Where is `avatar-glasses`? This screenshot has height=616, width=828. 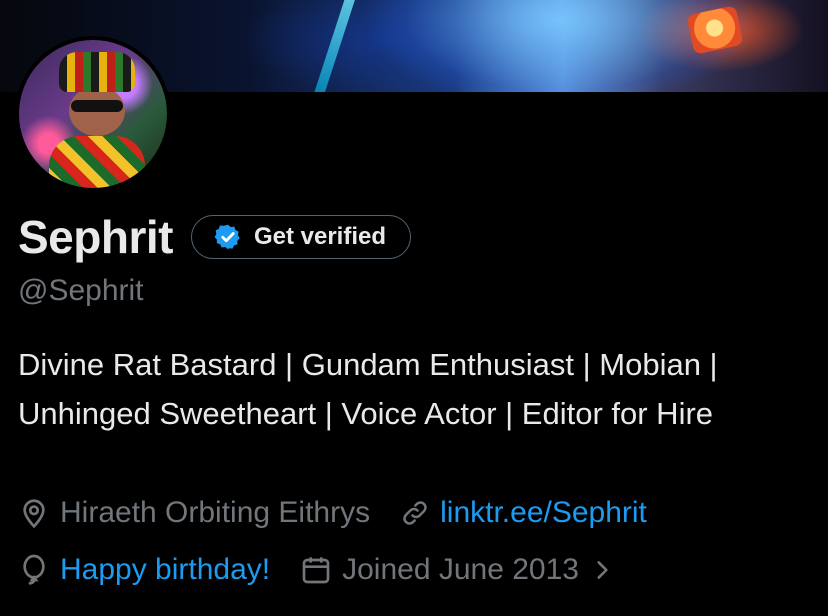 avatar-glasses is located at coordinates (97, 106).